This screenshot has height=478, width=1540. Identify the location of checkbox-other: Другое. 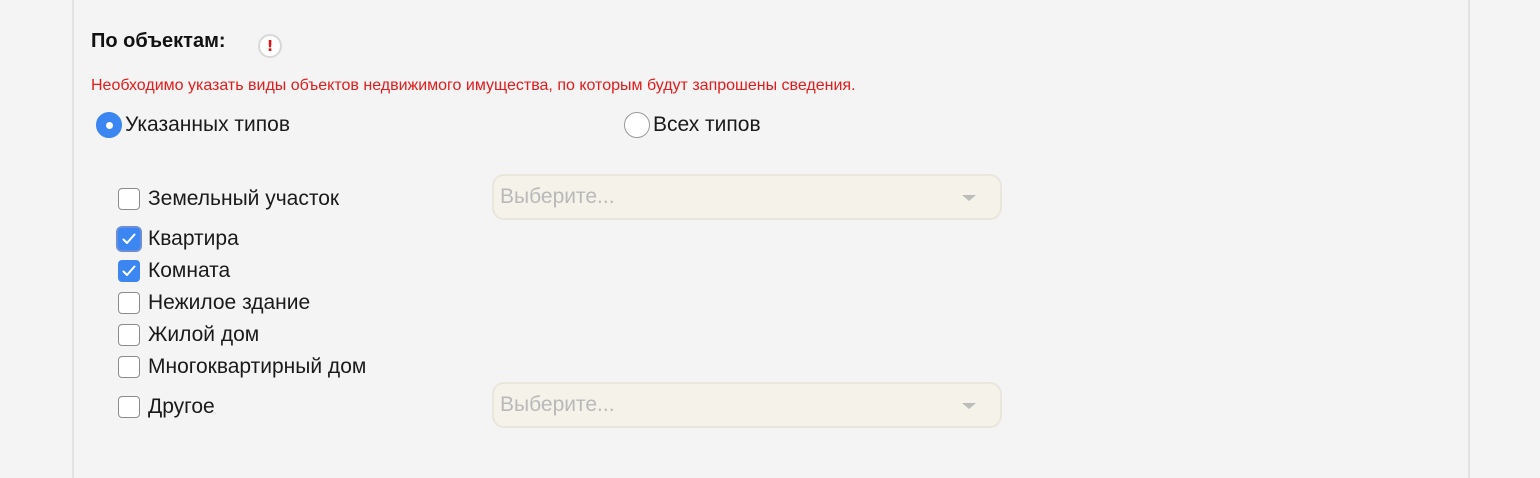
(166, 407).